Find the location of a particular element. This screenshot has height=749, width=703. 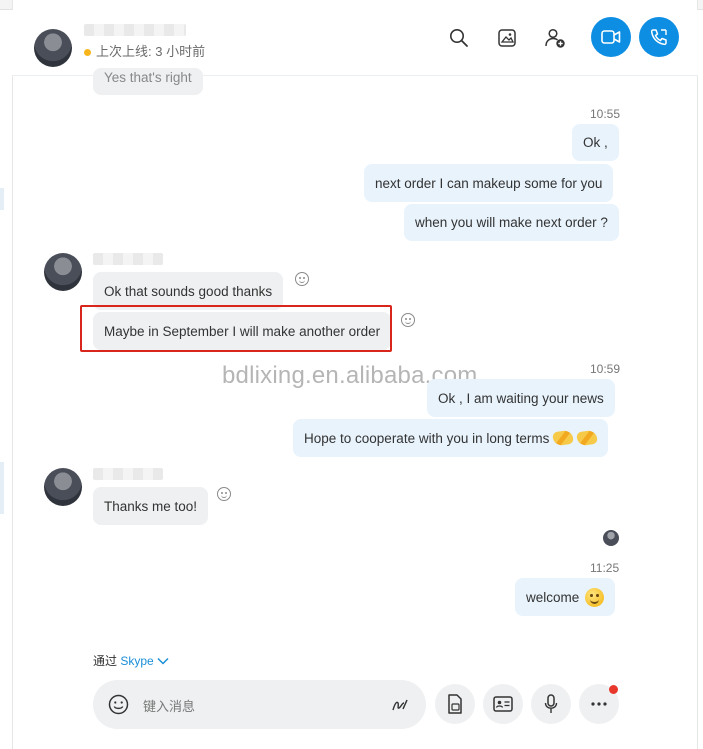

message-outgoing: welcome is located at coordinates (565, 597).